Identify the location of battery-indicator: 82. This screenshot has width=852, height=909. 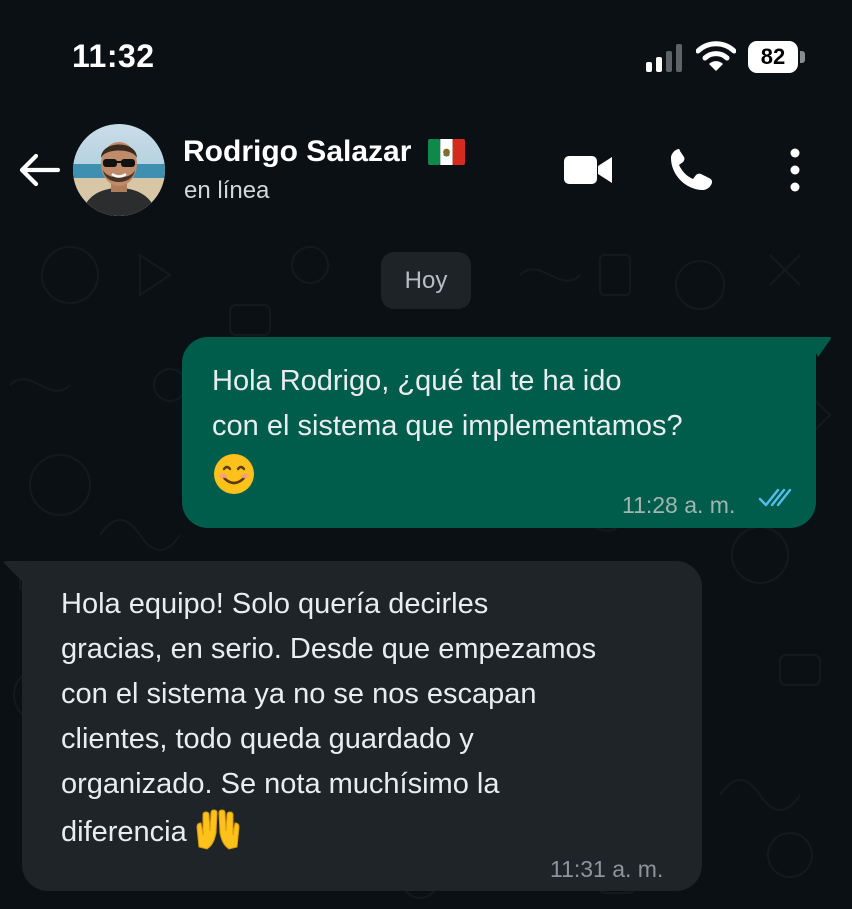
(777, 57).